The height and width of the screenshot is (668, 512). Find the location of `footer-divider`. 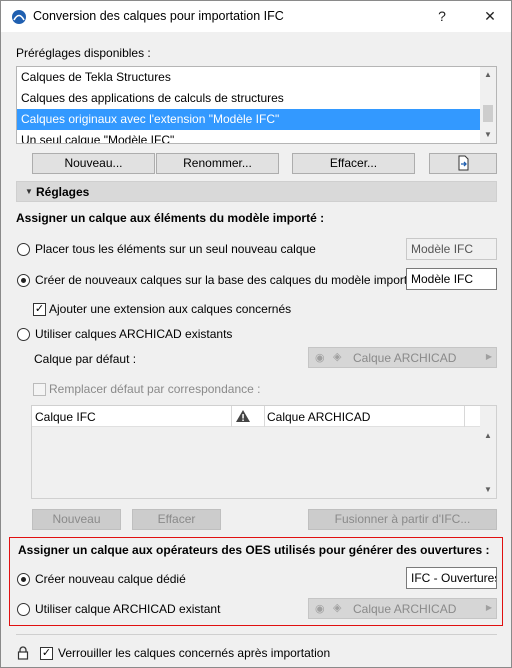

footer-divider is located at coordinates (256, 634).